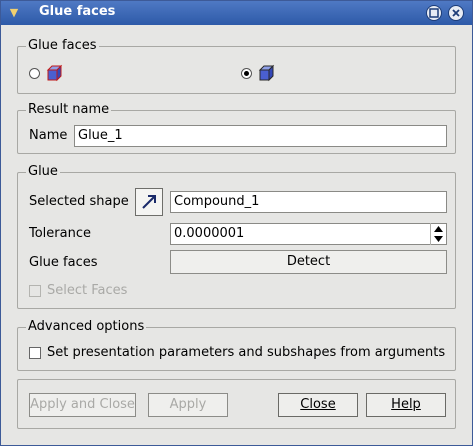  What do you see at coordinates (236, 66) in the screenshot?
I see `mode-group: Glue faces` at bounding box center [236, 66].